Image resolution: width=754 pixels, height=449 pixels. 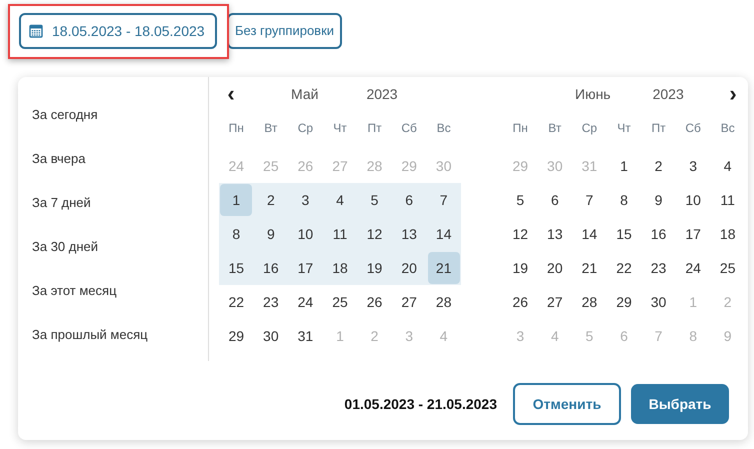 I want to click on preset-option: За этот месяц, so click(x=74, y=291).